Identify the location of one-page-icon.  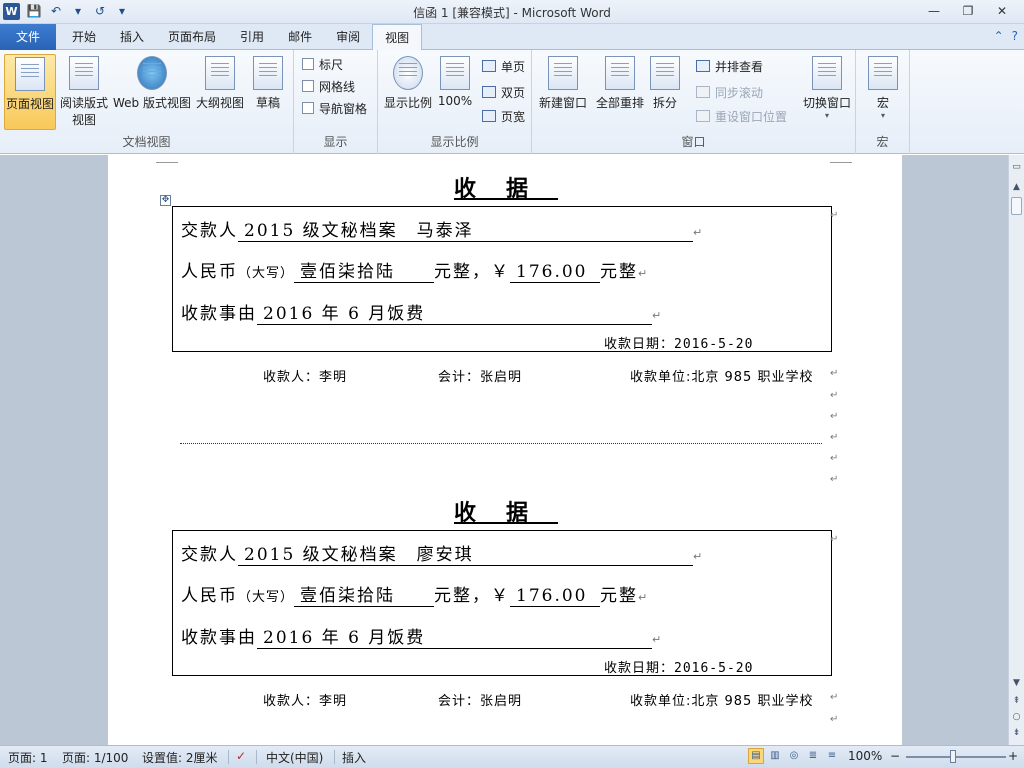
(489, 66).